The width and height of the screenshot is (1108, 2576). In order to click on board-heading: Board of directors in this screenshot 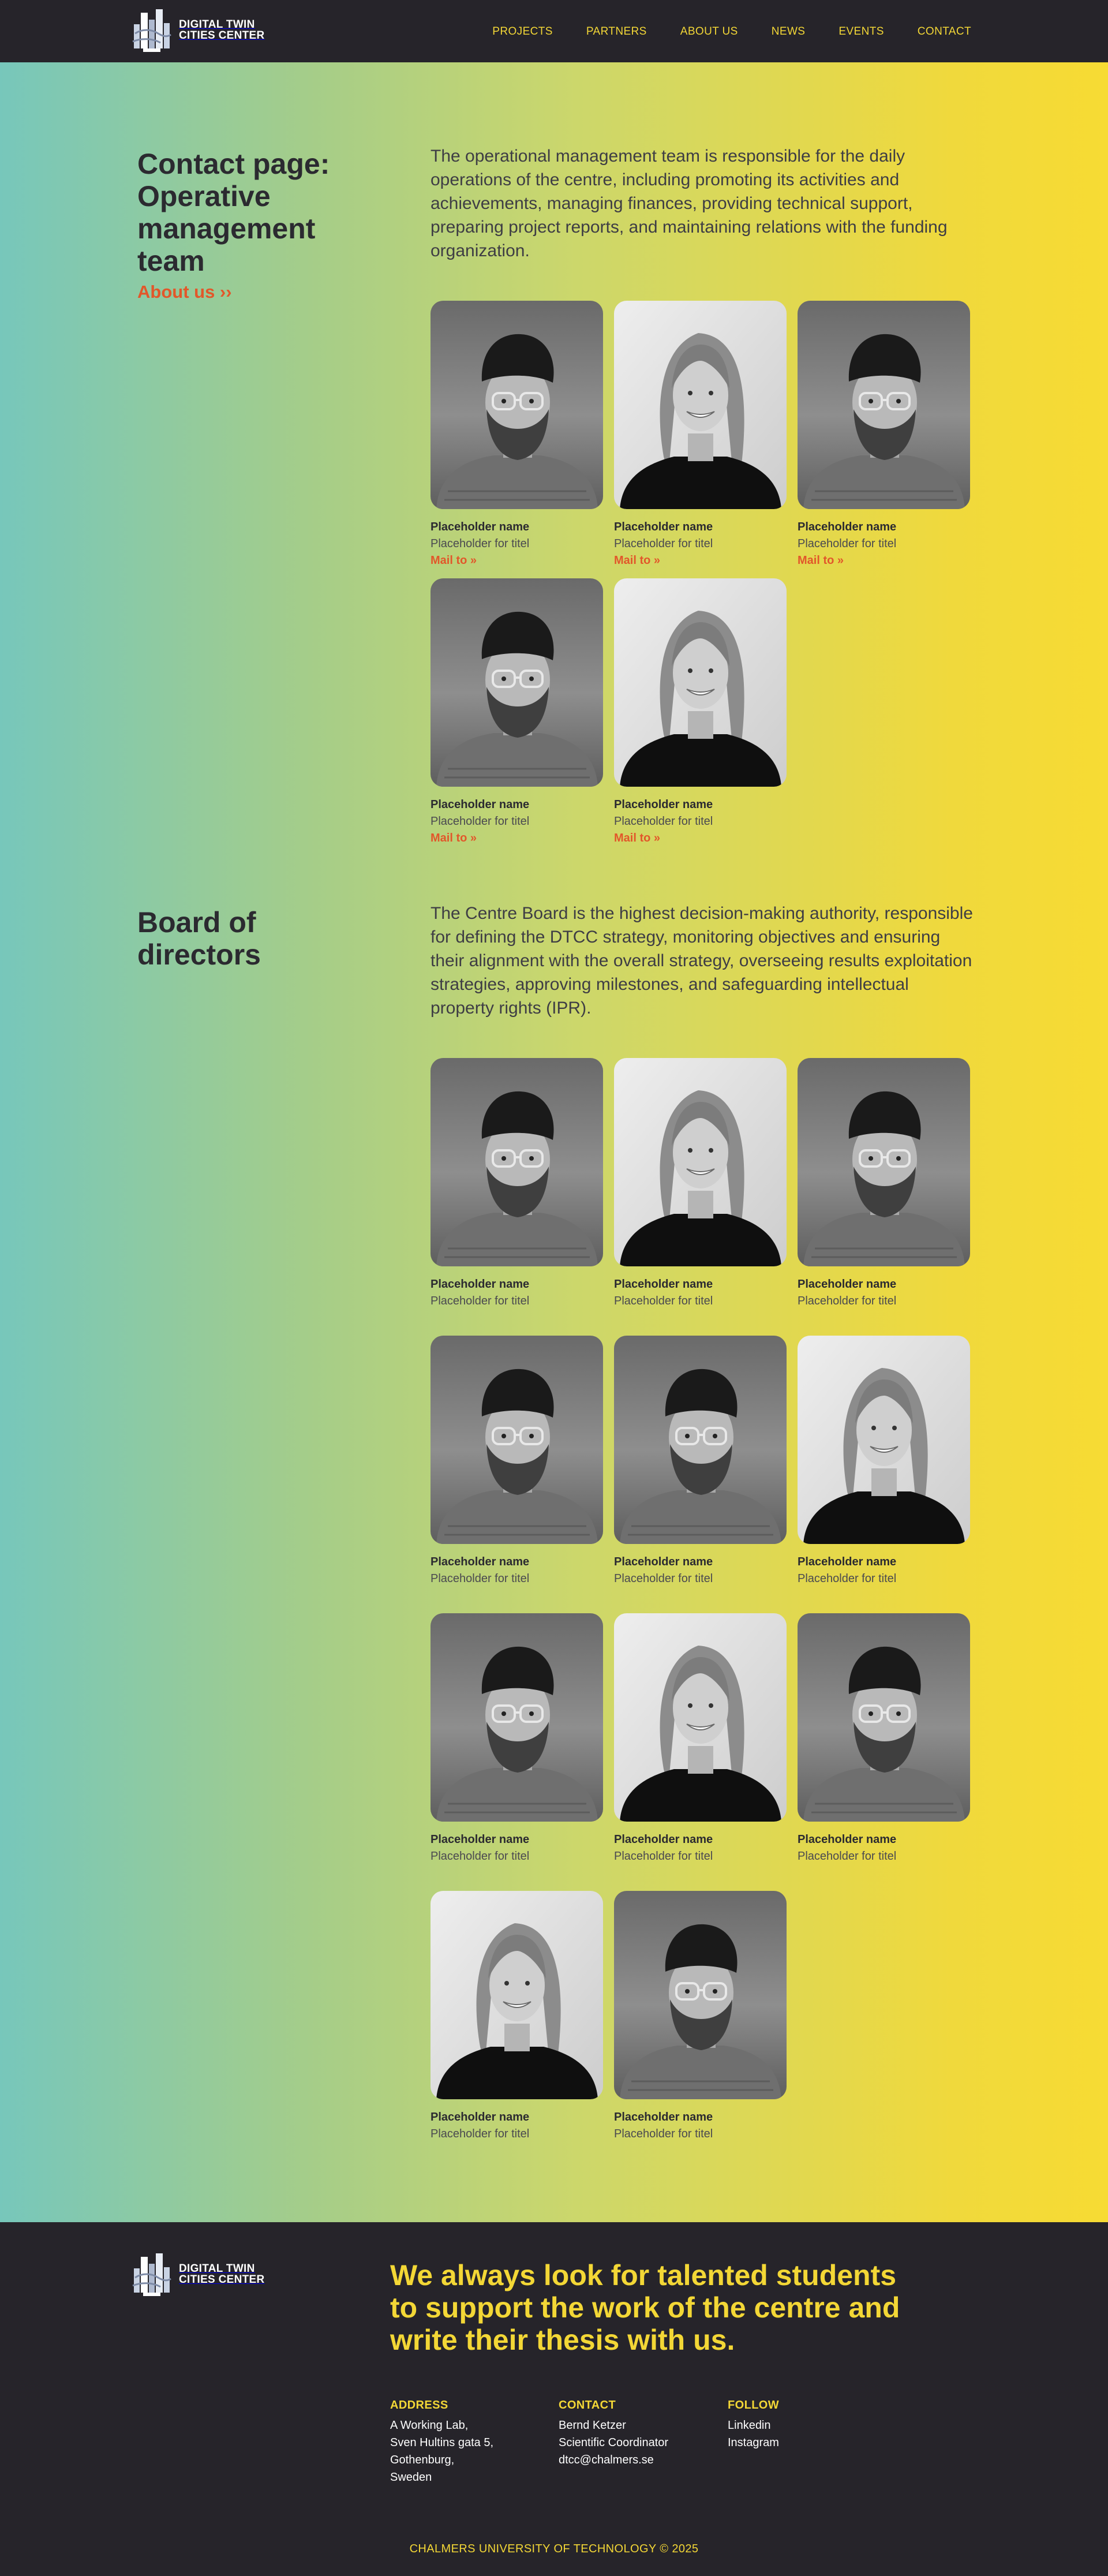, I will do `click(199, 938)`.